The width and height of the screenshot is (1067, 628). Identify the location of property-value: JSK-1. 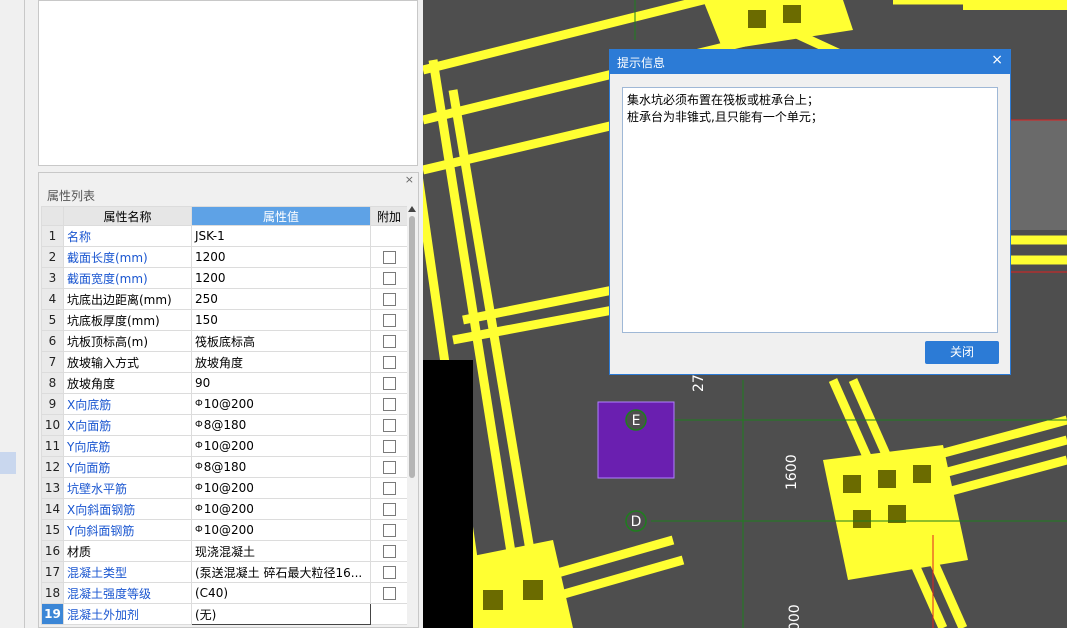
(281, 236).